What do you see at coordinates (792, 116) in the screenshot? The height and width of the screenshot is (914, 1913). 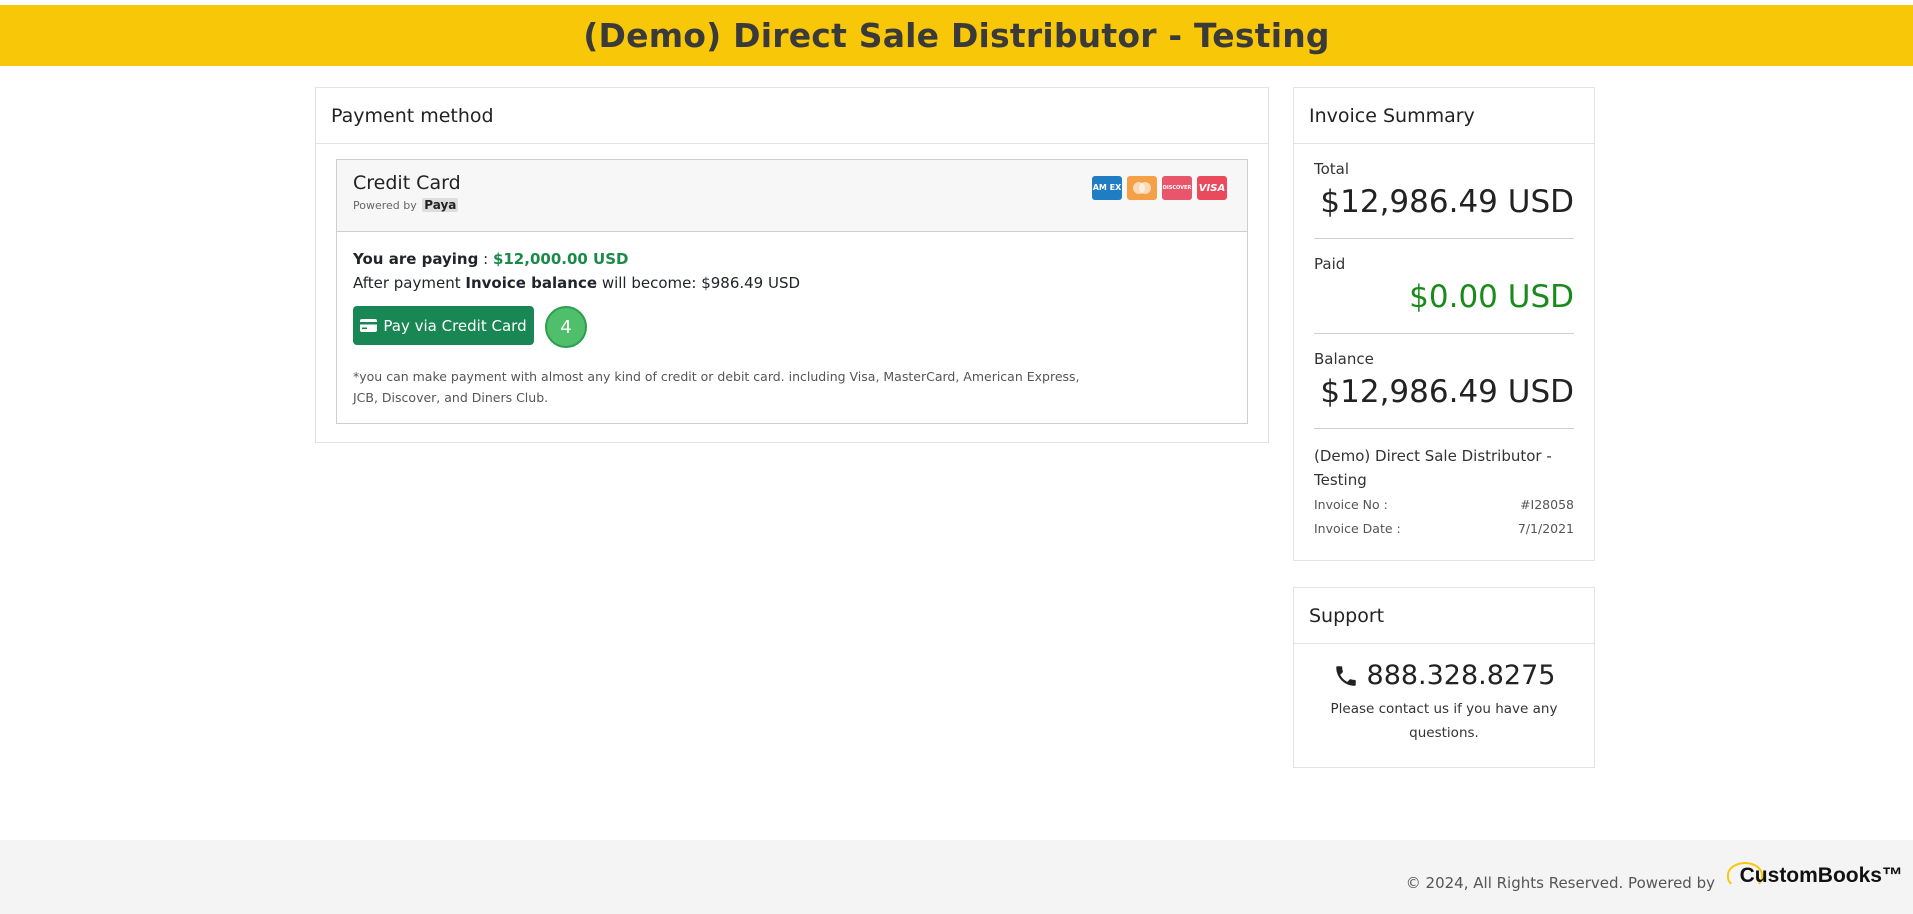 I see `payment-method-title: Payment method` at bounding box center [792, 116].